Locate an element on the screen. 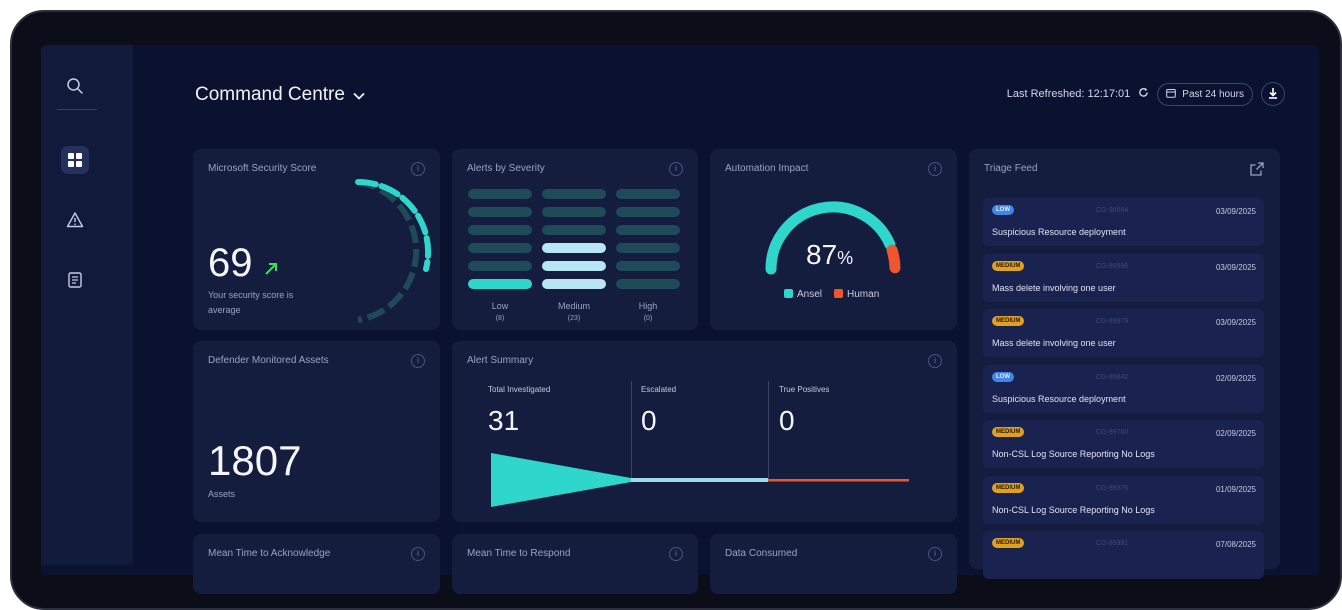 This screenshot has width=1342, height=610. last-refreshed-text: Last Refreshed: 12:17:01 is located at coordinates (1068, 94).